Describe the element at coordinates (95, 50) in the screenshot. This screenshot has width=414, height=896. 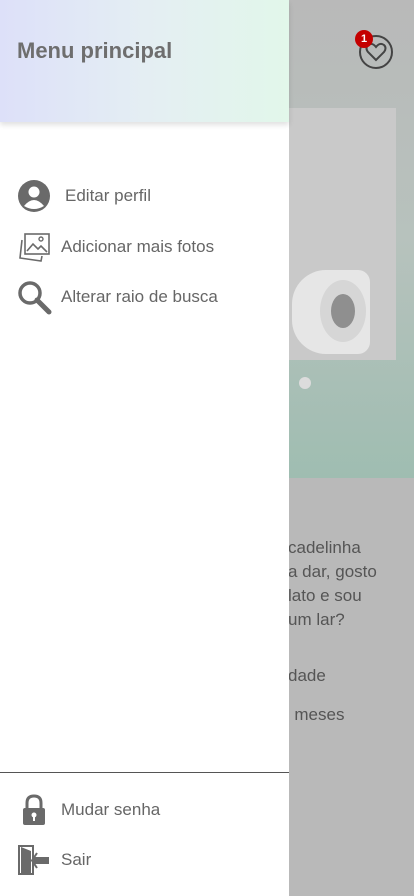
I see `drawer-title: Menu principal` at that location.